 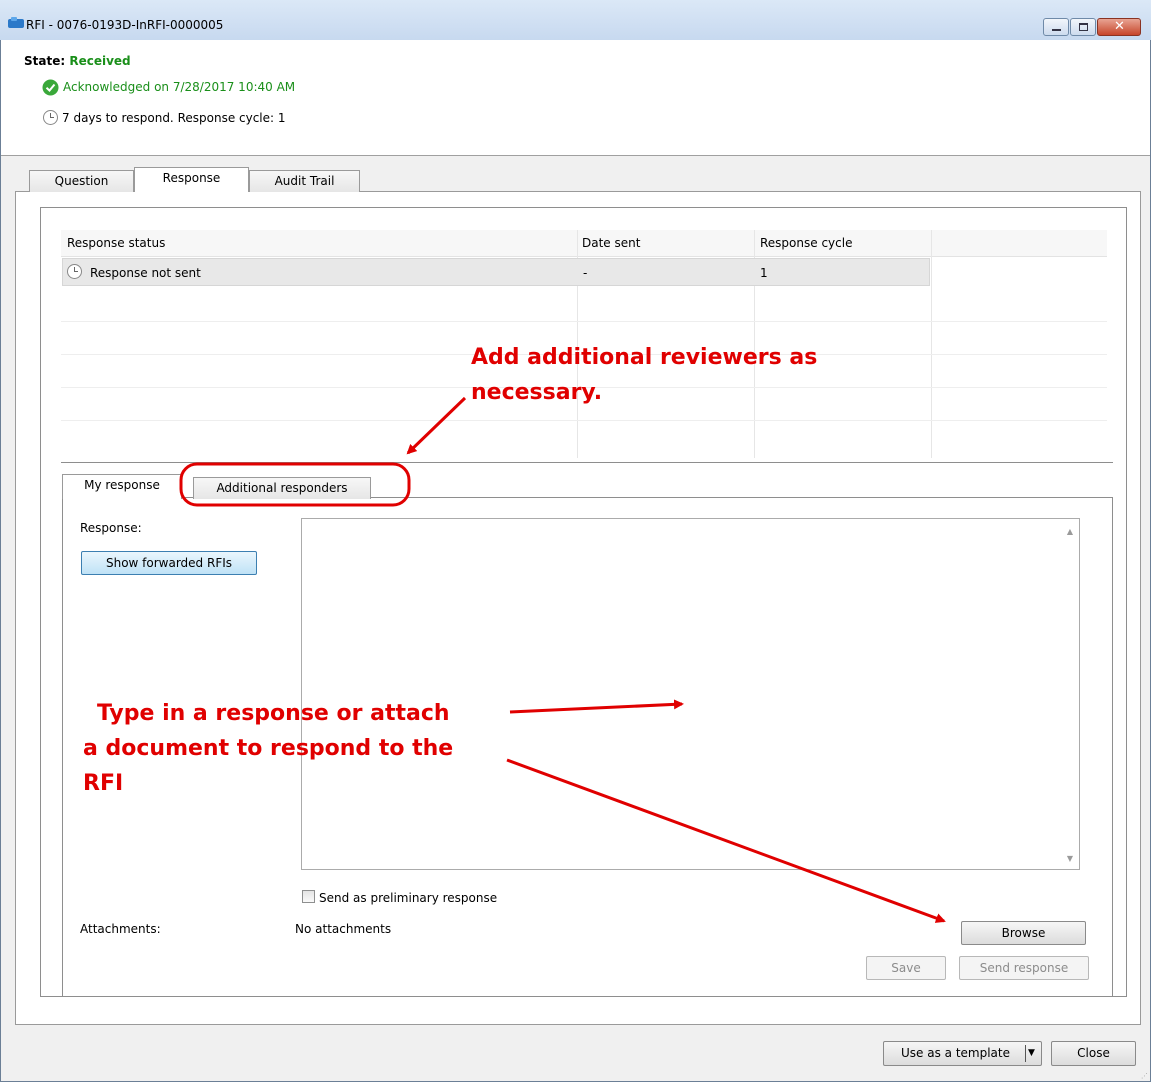 What do you see at coordinates (116, 243) in the screenshot?
I see `column-header-response-status: Response status` at bounding box center [116, 243].